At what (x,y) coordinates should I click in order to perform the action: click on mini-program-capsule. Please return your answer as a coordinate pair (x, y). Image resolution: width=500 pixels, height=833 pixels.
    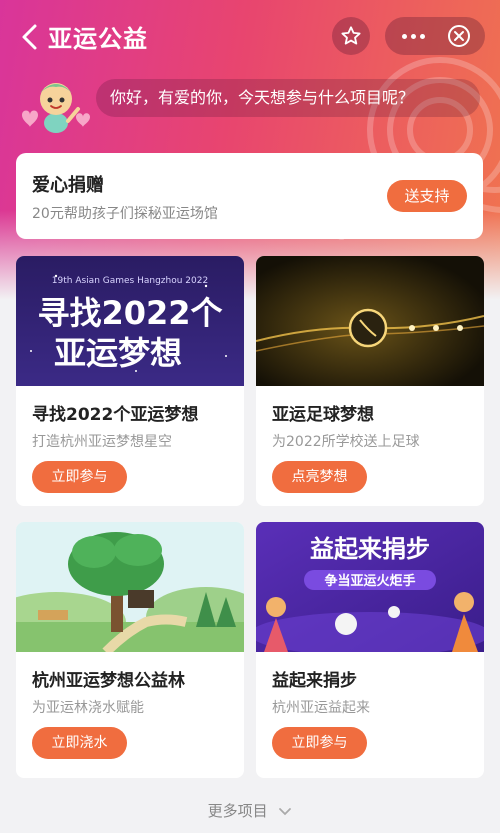
    Looking at the image, I should click on (435, 36).